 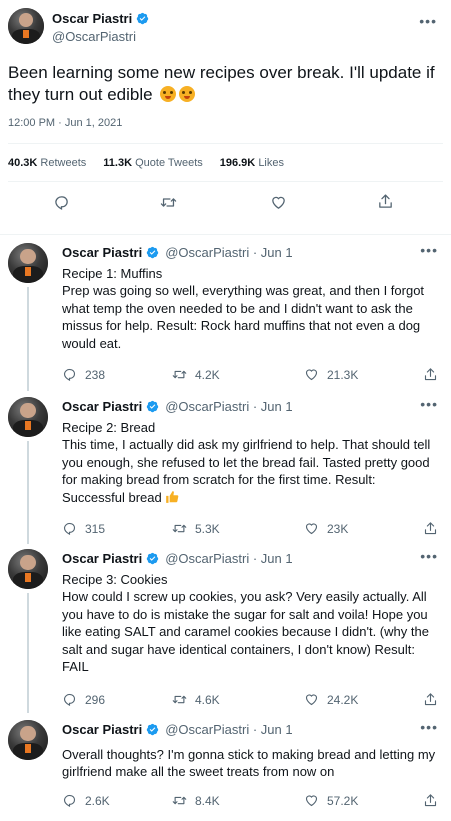 I want to click on retweet-button: 4.6K, so click(x=196, y=699).